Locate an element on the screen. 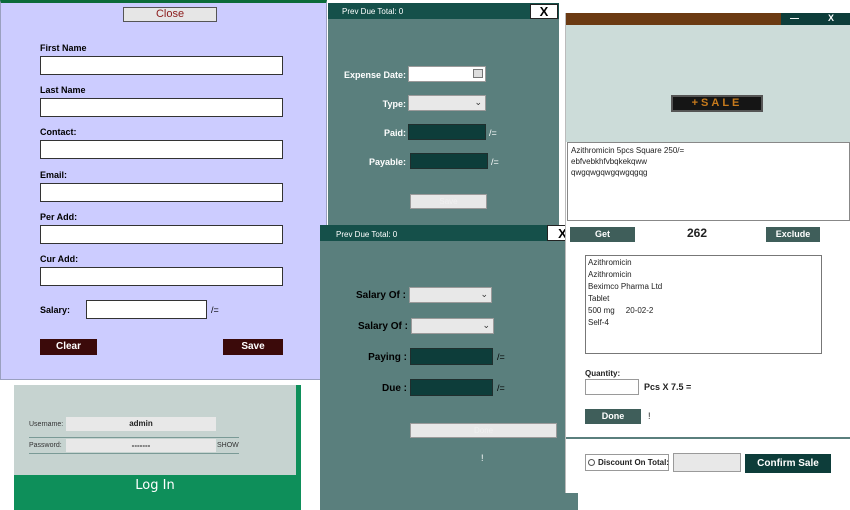 Image resolution: width=850 pixels, height=510 pixels. username-underline is located at coordinates (134, 437).